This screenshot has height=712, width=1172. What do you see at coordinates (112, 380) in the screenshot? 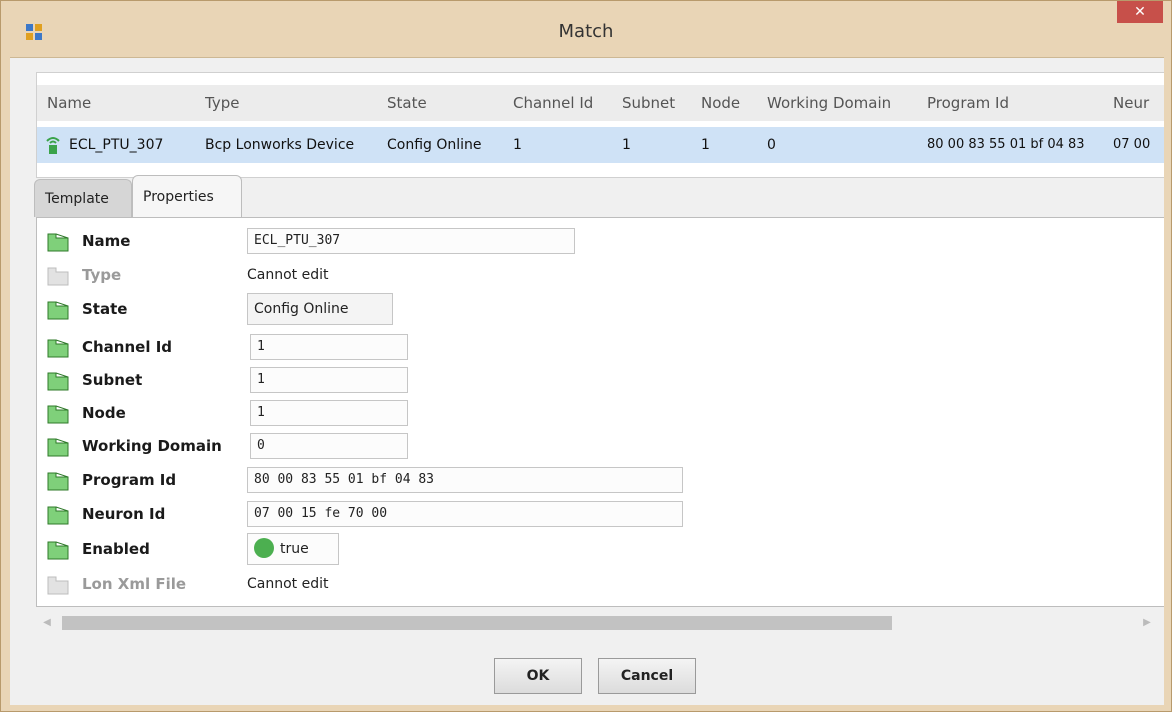
I see `property-label-subnet: Subnet` at bounding box center [112, 380].